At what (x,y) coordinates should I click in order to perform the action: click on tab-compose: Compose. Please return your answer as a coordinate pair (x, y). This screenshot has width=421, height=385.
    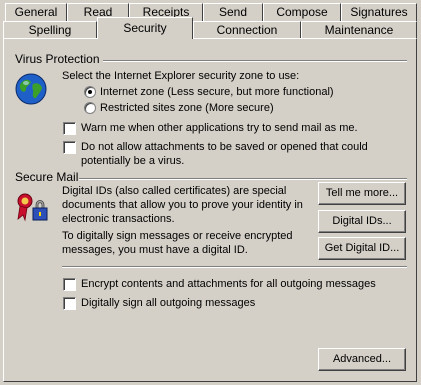
    Looking at the image, I should click on (302, 12).